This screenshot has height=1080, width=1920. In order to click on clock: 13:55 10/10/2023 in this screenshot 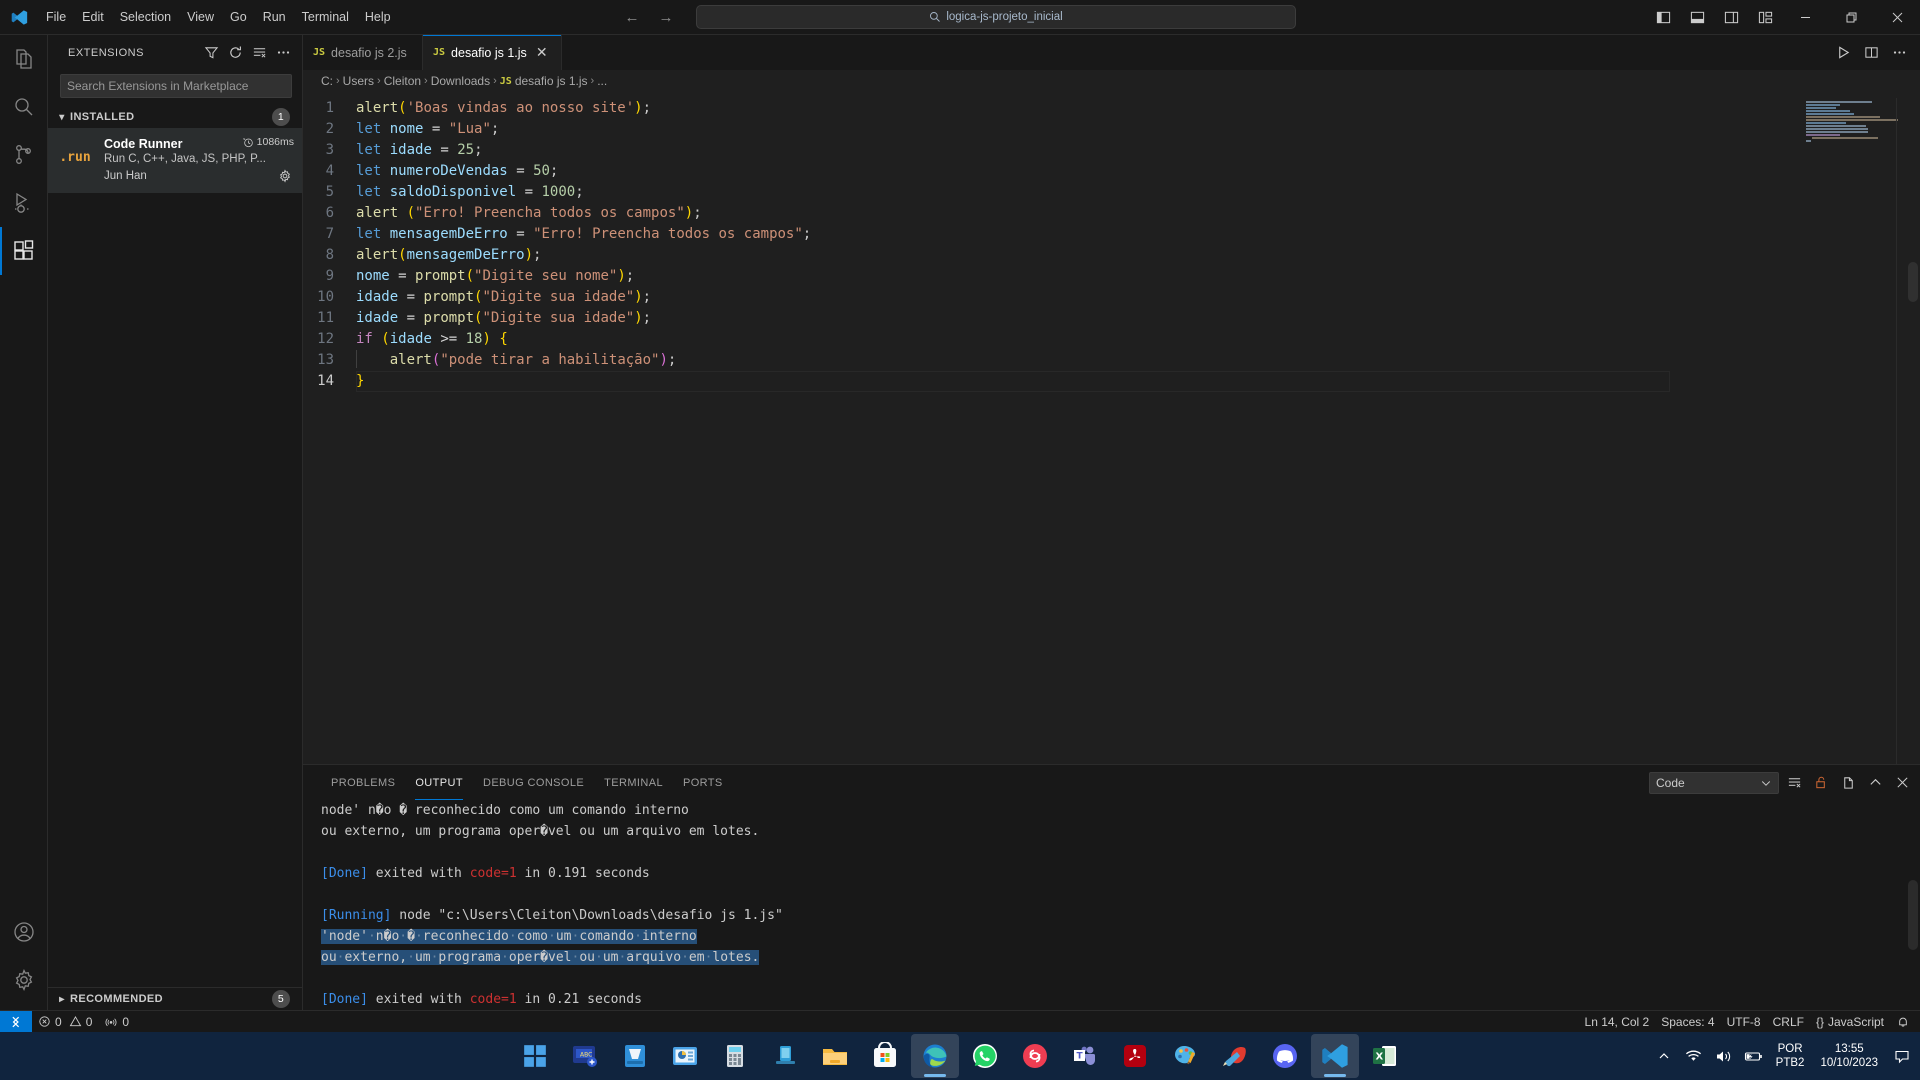, I will do `click(1849, 1056)`.